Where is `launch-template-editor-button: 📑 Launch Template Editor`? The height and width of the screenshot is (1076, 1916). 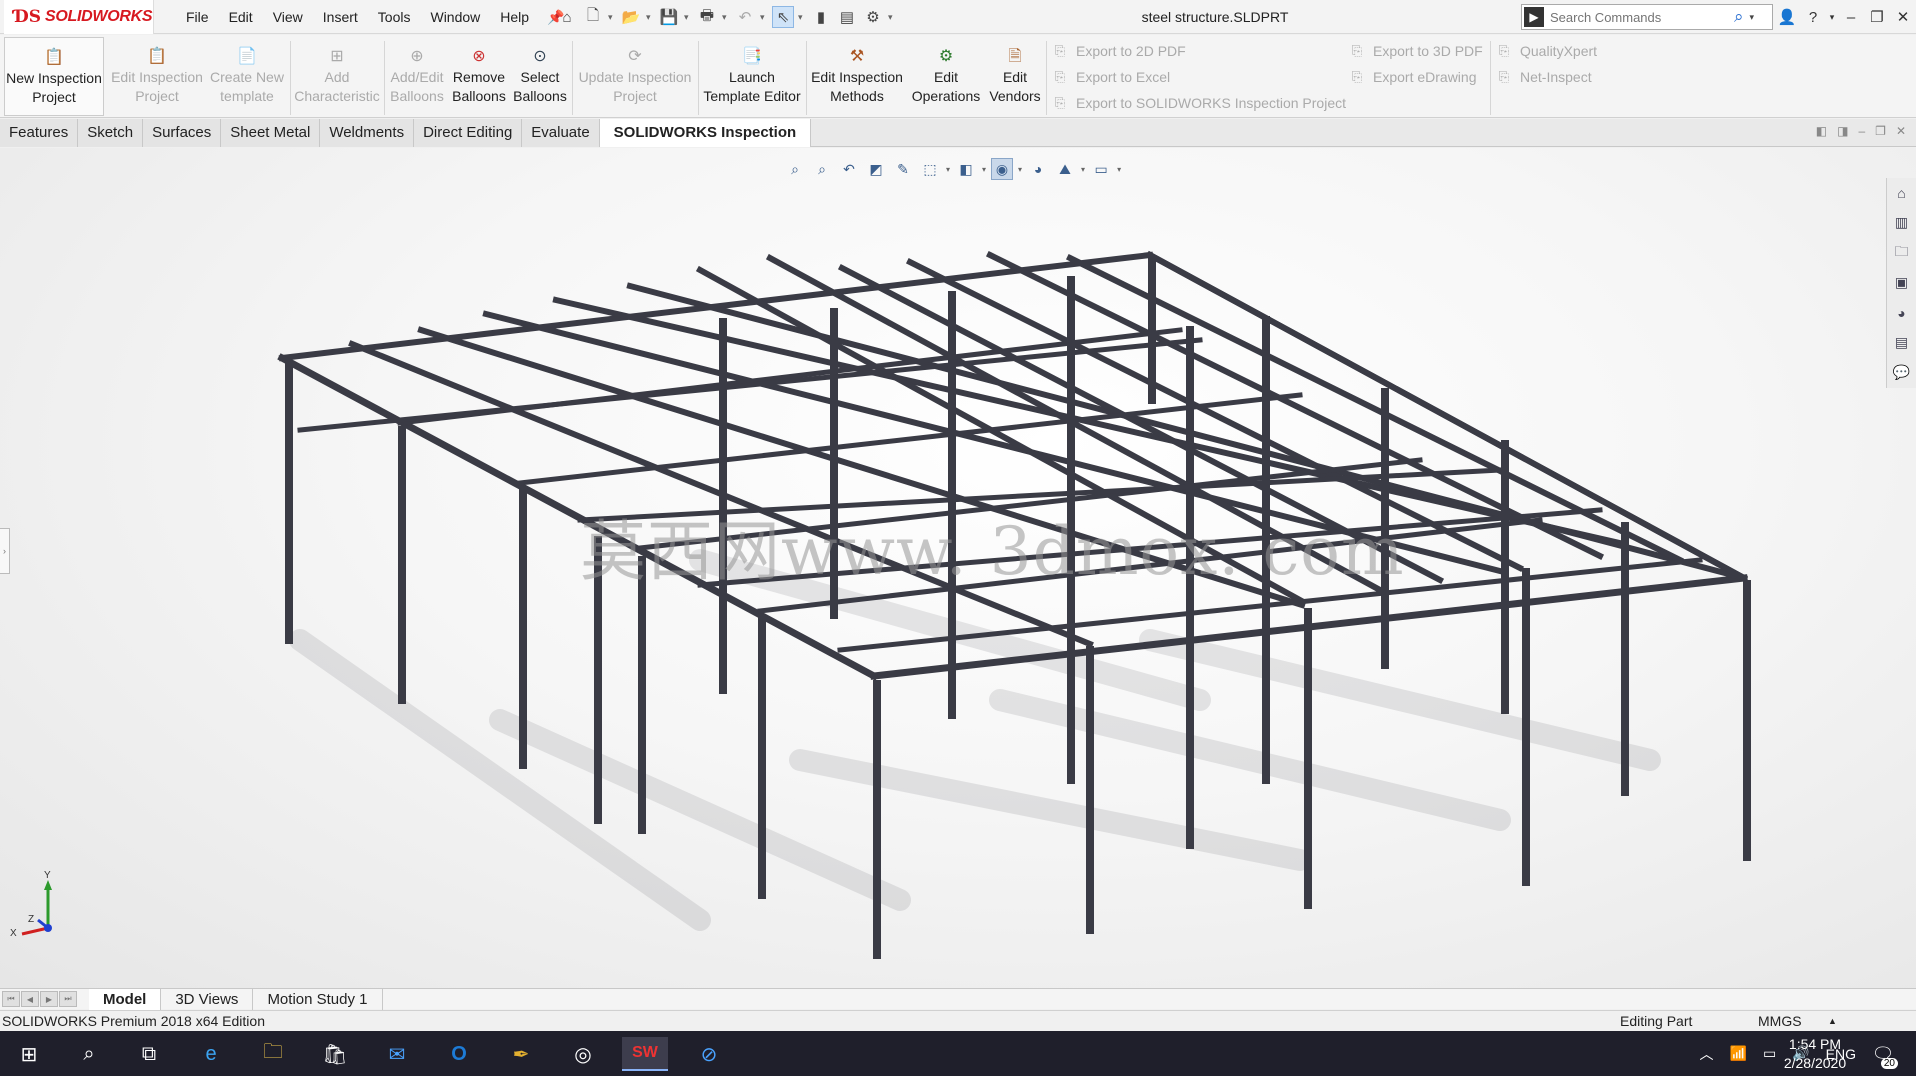
launch-template-editor-button: 📑 Launch Template Editor is located at coordinates (752, 80).